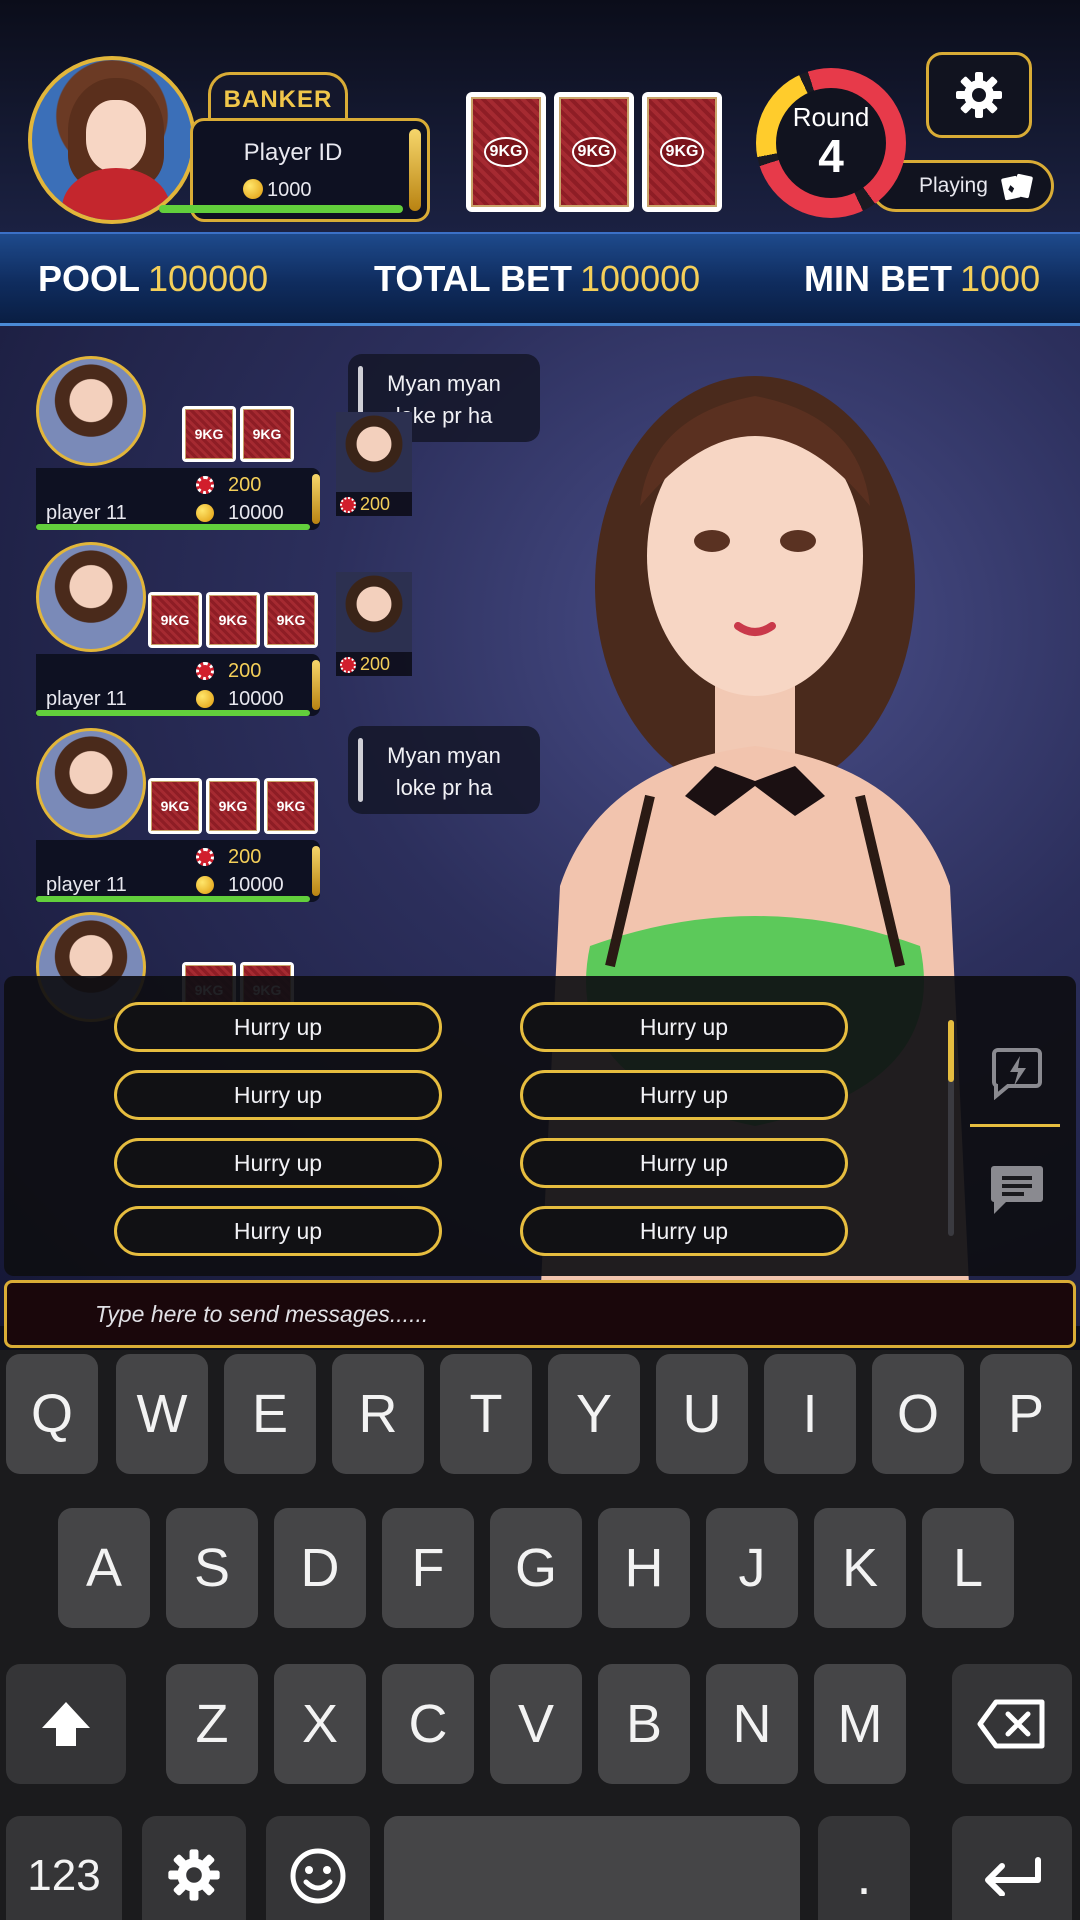 Image resolution: width=1080 pixels, height=1920 pixels. Describe the element at coordinates (194, 1875) in the screenshot. I see `gear-icon` at that location.